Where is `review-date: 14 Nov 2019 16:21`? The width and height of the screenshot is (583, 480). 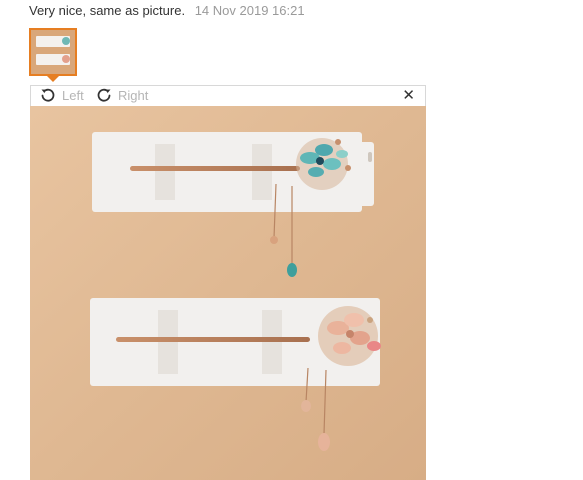
review-date: 14 Nov 2019 16:21 is located at coordinates (249, 10).